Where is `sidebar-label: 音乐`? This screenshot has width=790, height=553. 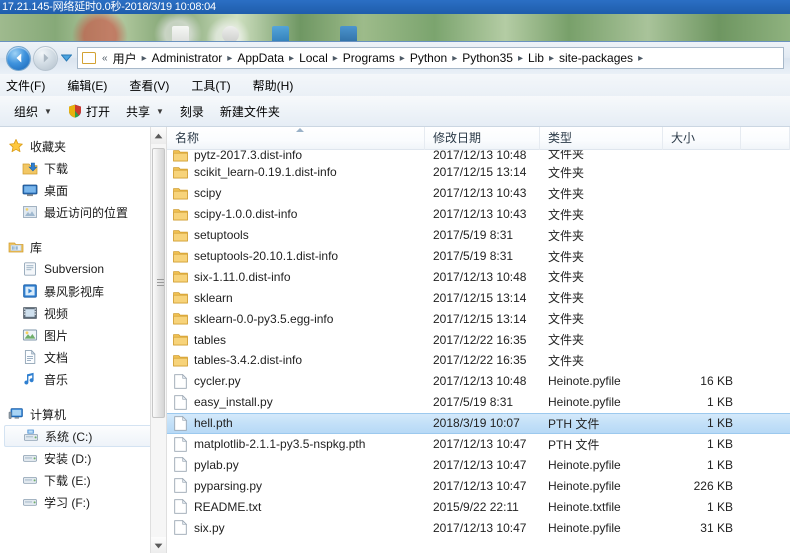
sidebar-label: 音乐 is located at coordinates (56, 379).